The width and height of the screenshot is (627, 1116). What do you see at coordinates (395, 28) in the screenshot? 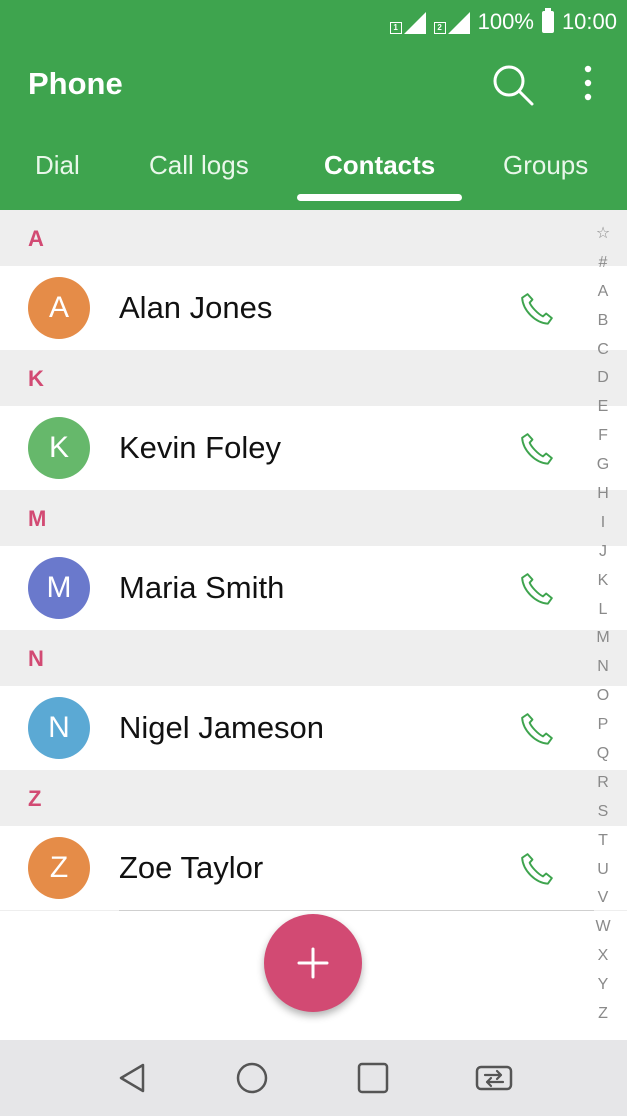
I see `sim1-badge: 1` at bounding box center [395, 28].